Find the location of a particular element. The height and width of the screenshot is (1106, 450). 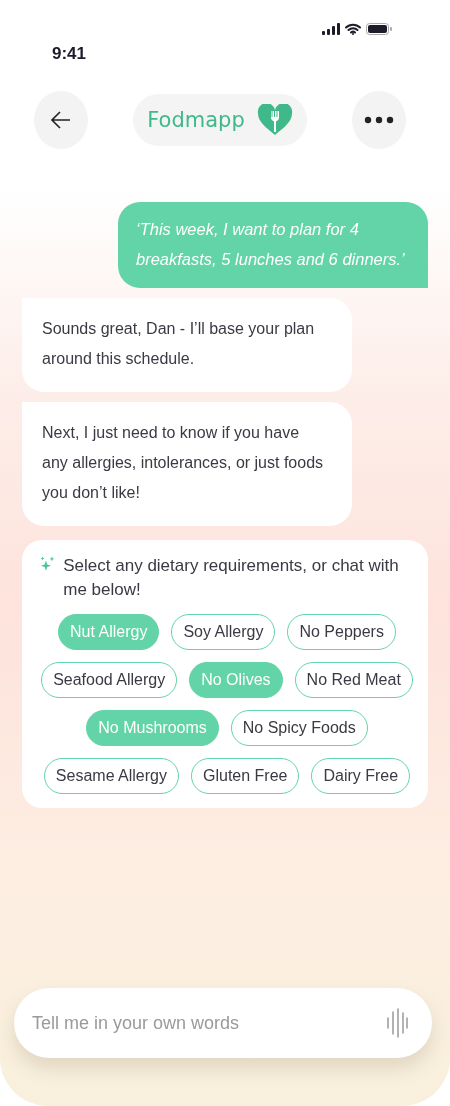

chat-input-field: Tell me in your own words is located at coordinates (208, 1023).